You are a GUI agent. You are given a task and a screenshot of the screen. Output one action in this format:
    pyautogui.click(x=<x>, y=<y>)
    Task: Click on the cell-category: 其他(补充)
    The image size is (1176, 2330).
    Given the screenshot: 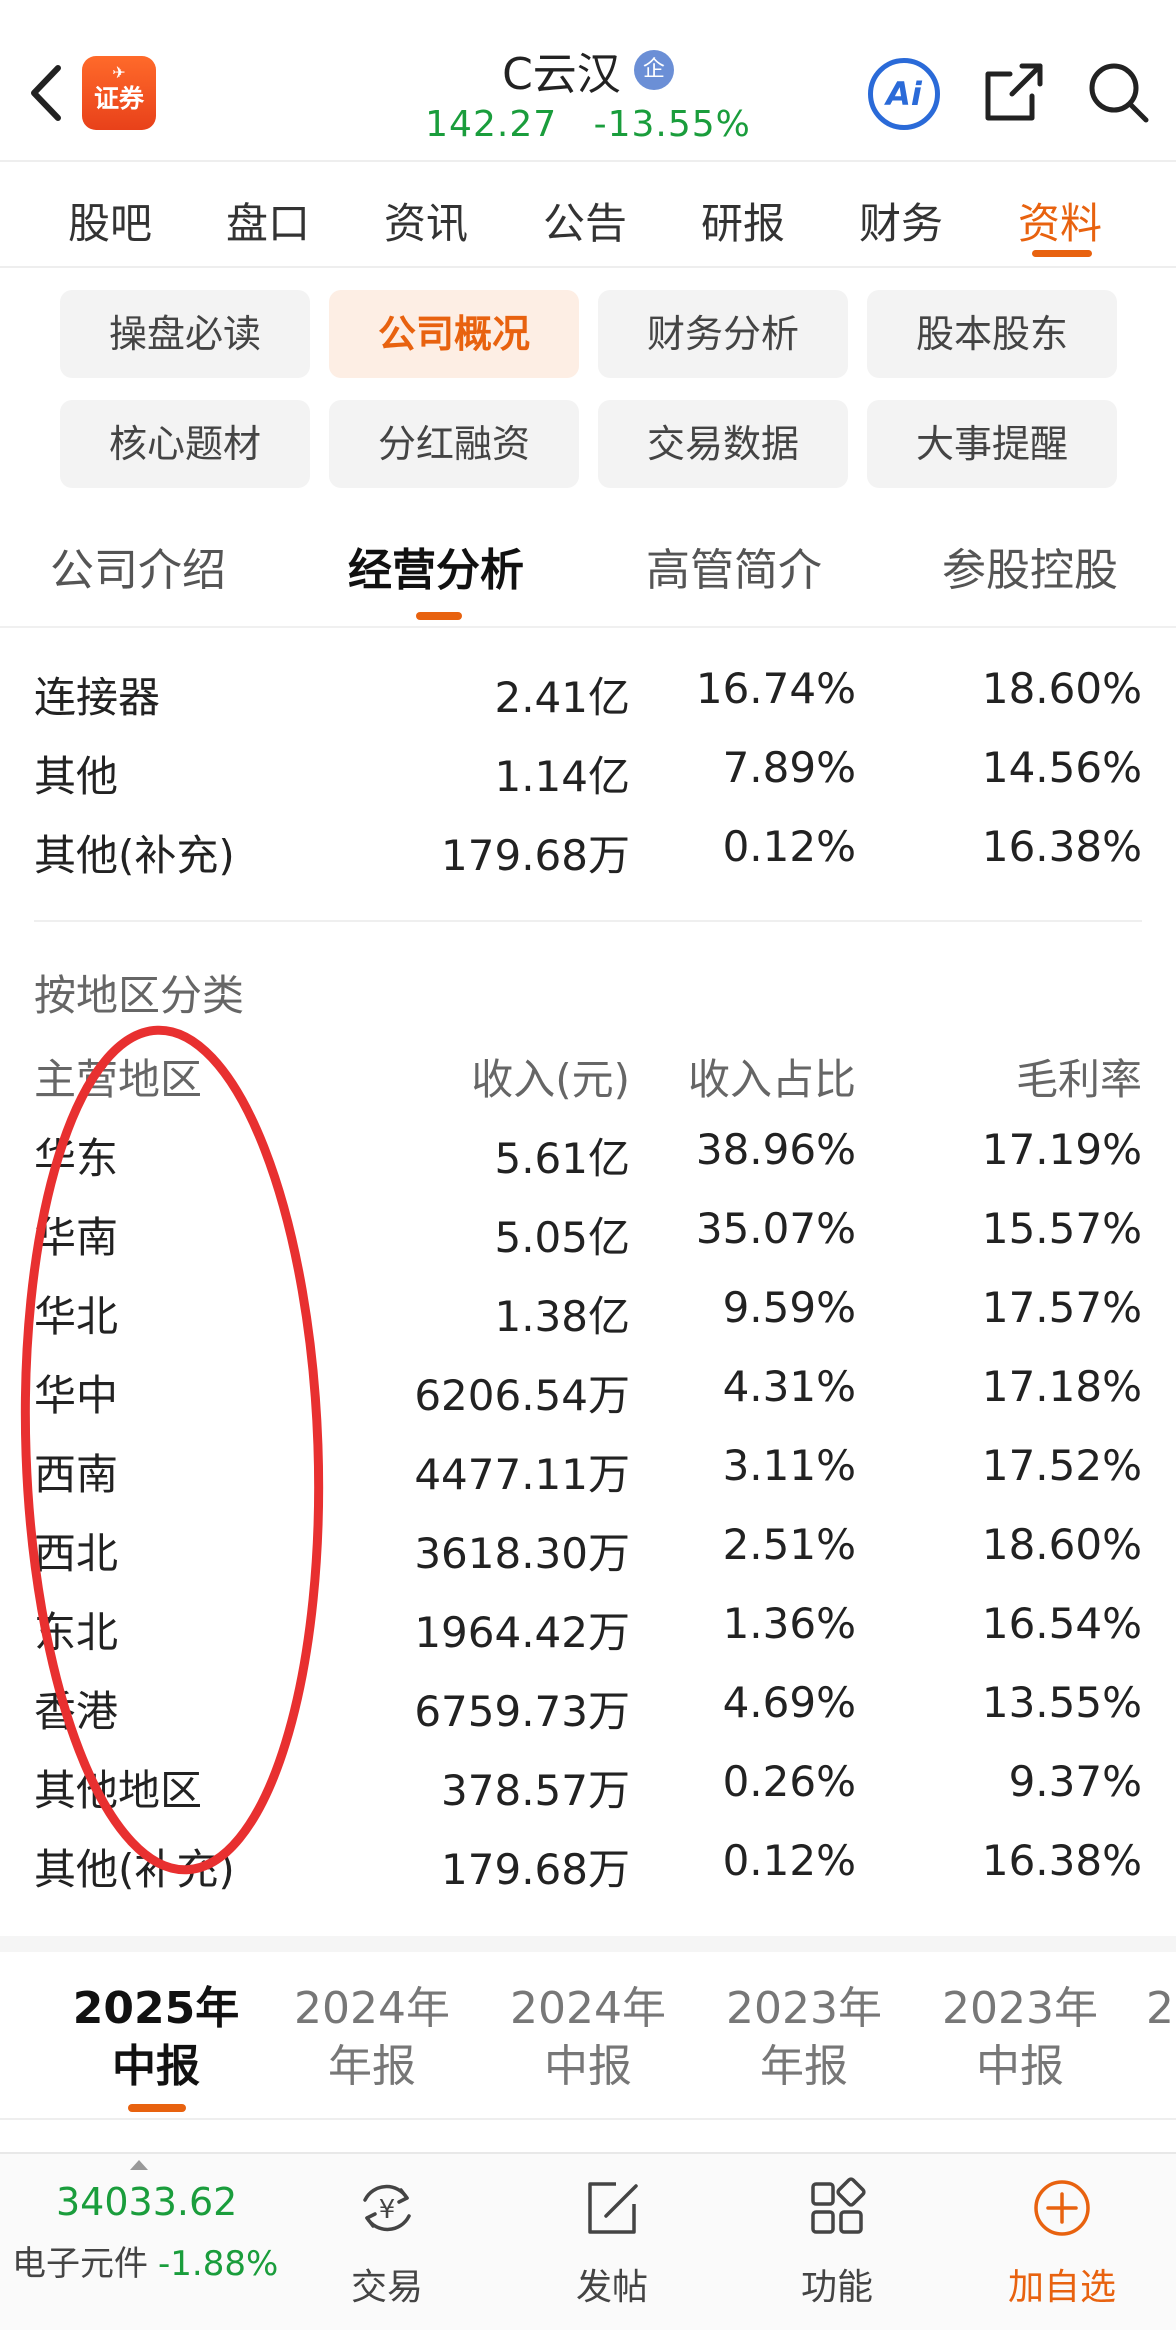 What is the action you would take?
    pyautogui.click(x=134, y=855)
    